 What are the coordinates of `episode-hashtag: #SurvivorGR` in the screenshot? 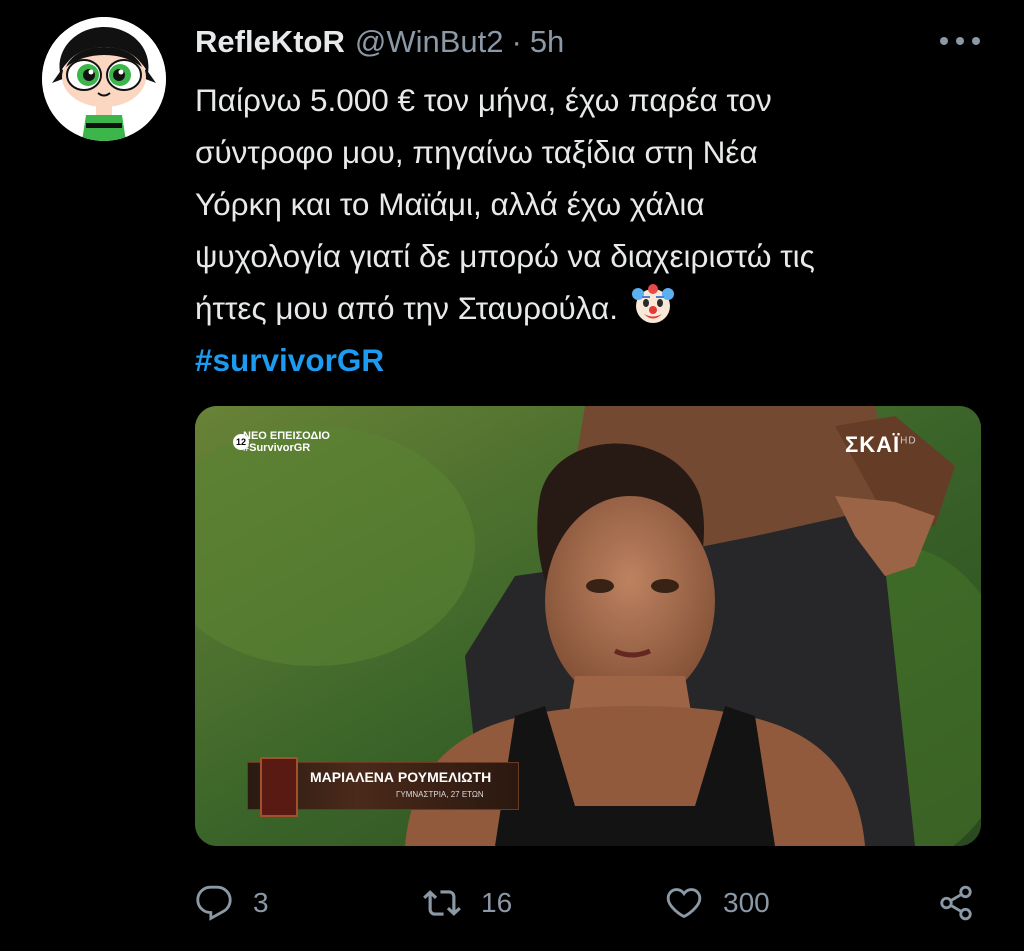 It's located at (277, 448).